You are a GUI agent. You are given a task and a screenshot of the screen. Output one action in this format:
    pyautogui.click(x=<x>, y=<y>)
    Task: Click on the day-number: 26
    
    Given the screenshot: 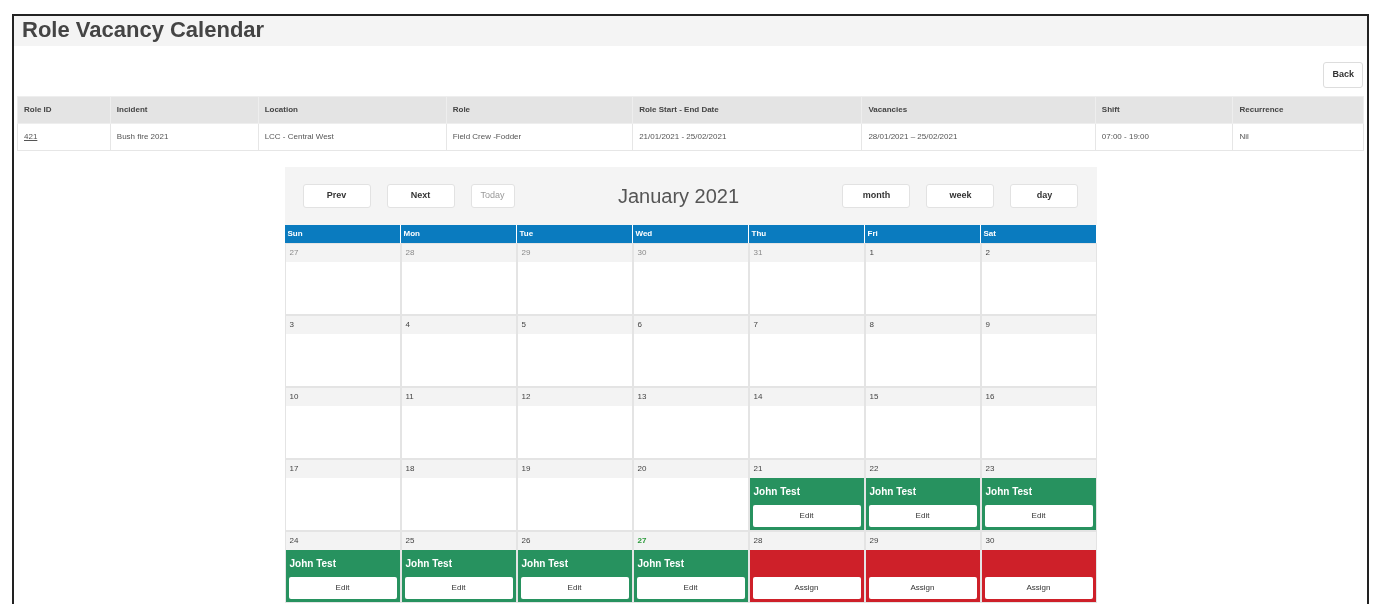 What is the action you would take?
    pyautogui.click(x=574, y=540)
    